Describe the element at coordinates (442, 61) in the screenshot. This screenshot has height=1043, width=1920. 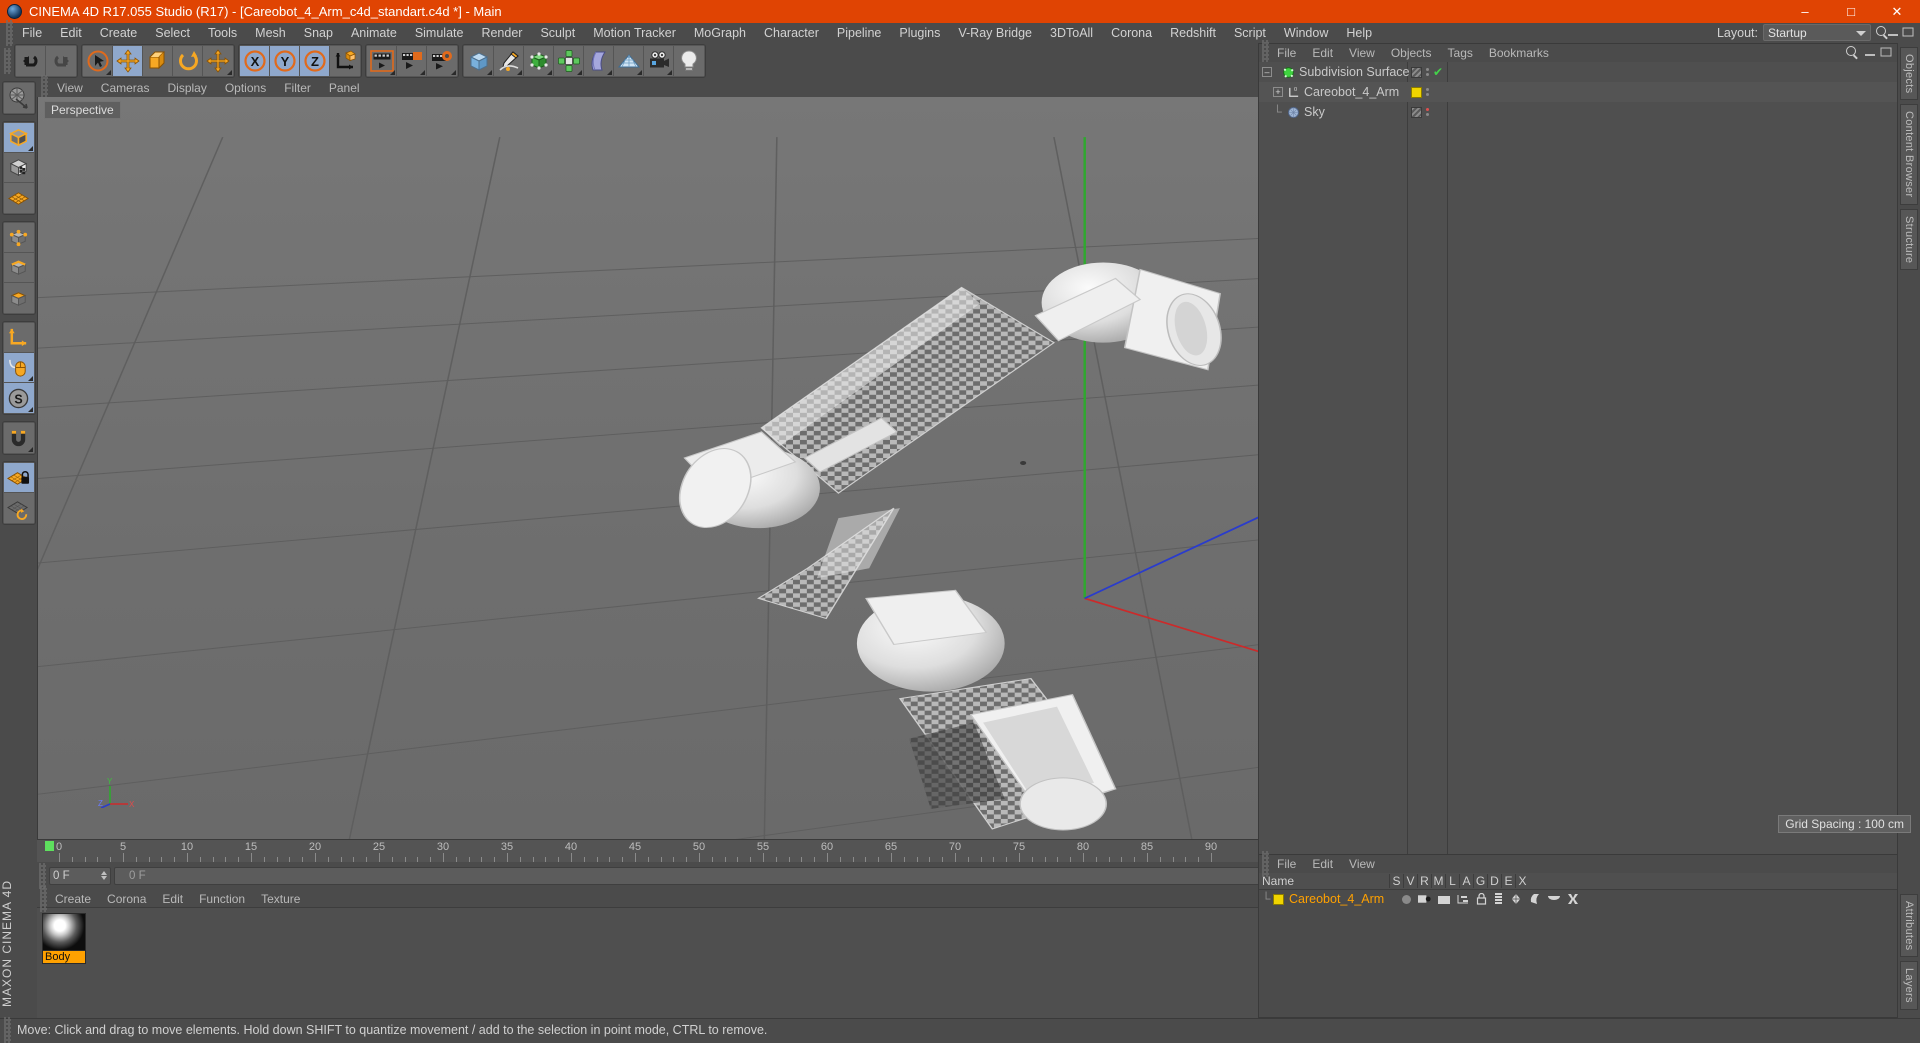
I see `render-settings-button` at that location.